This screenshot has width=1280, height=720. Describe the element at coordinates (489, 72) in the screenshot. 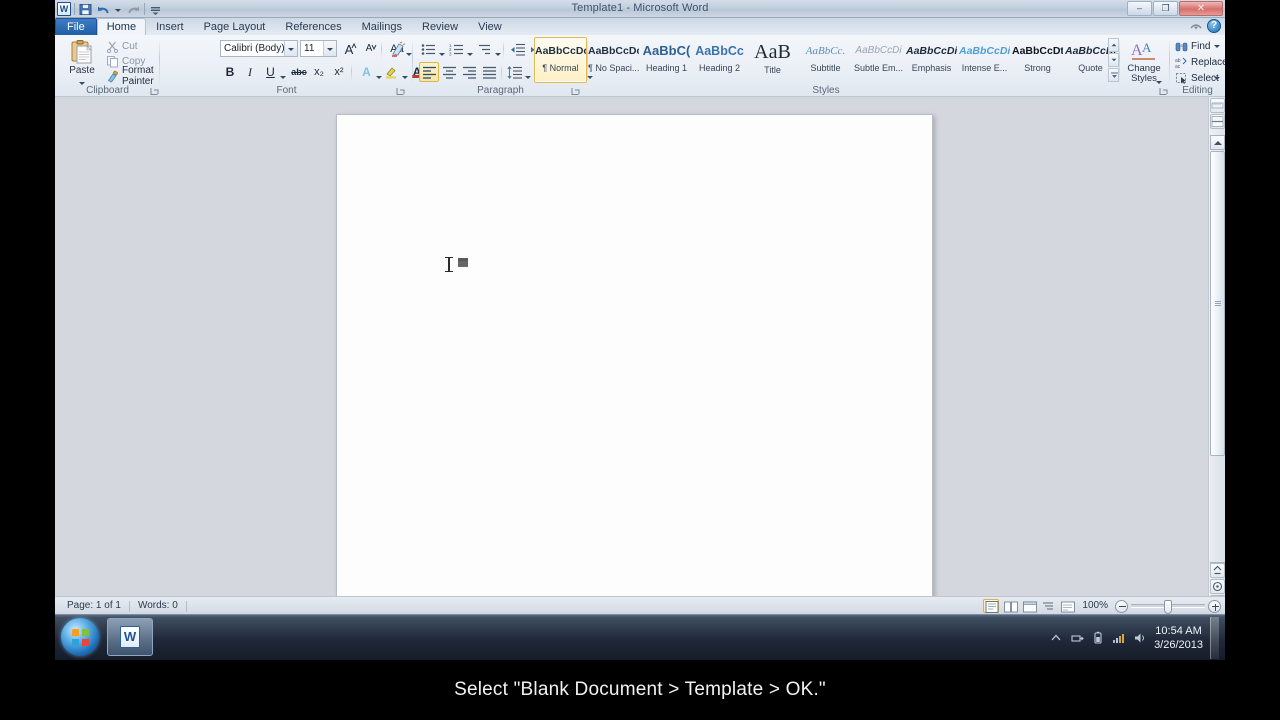

I see `justify-button` at that location.